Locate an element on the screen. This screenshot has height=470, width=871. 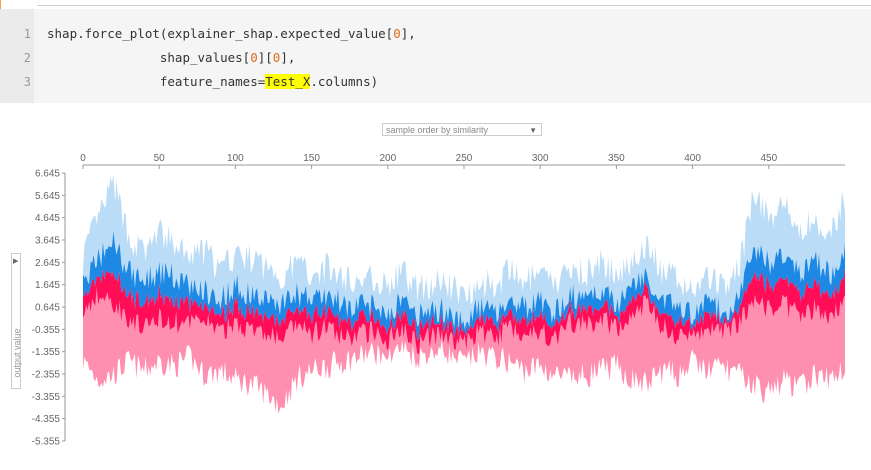
x-tick-label: 100 is located at coordinates (235, 158).